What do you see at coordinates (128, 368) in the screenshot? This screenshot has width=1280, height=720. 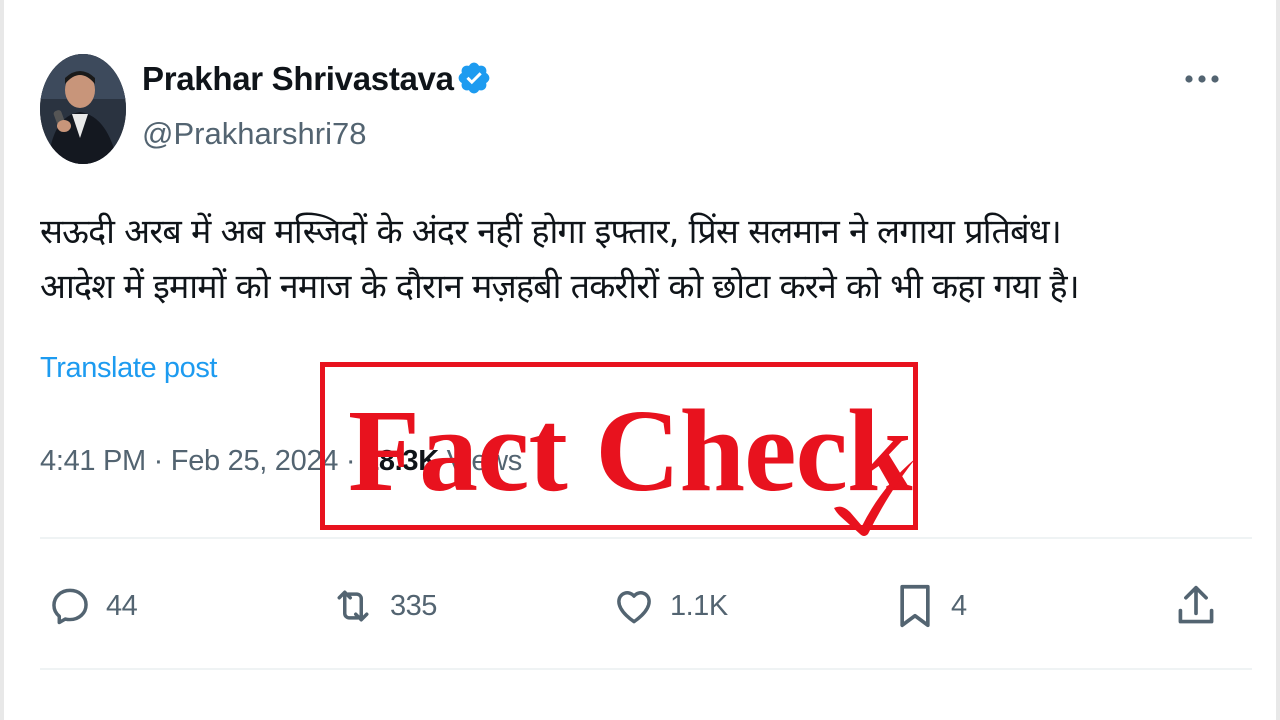 I see `translate-post-link: Translate post` at bounding box center [128, 368].